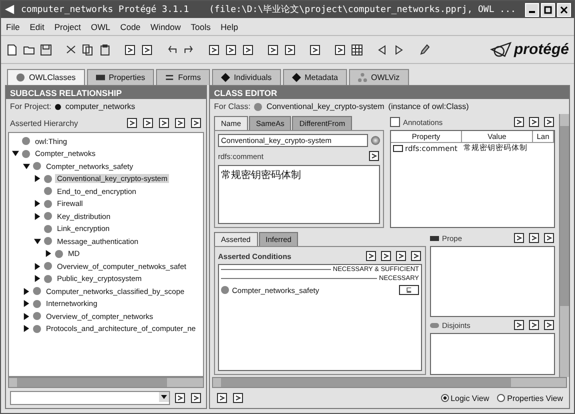 The height and width of the screenshot is (414, 575). I want to click on pencil-icon, so click(424, 50).